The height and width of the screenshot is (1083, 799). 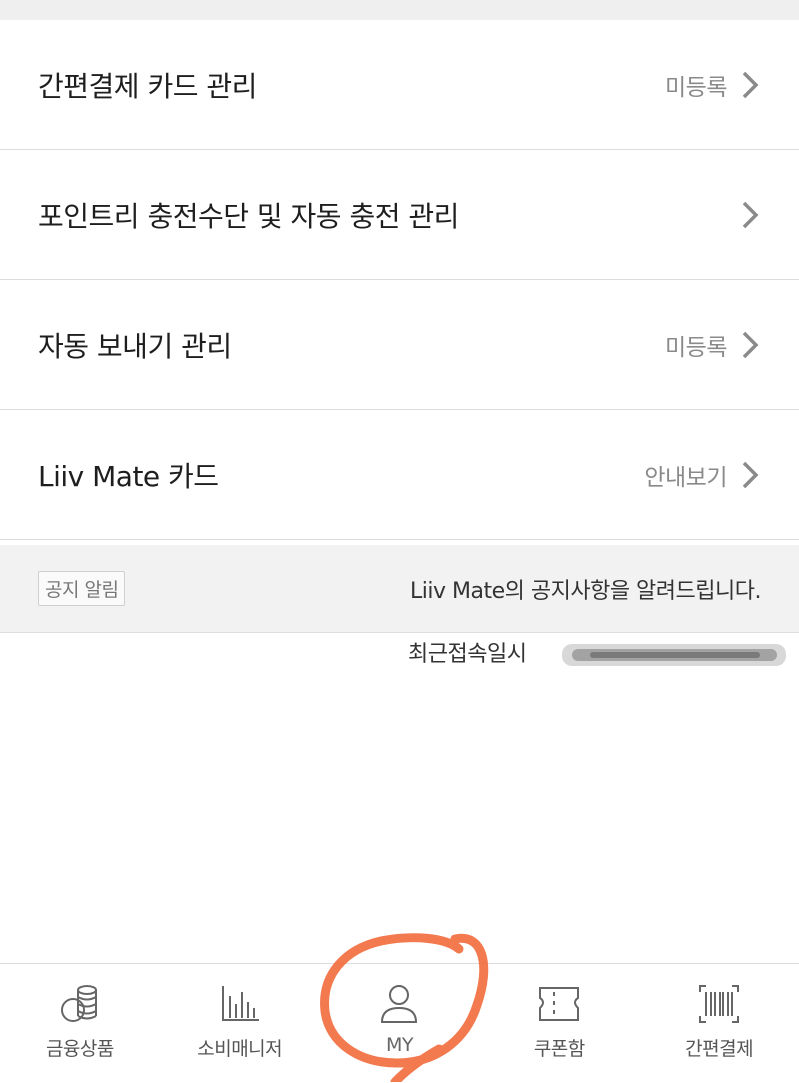 What do you see at coordinates (399, 1004) in the screenshot?
I see `person-icon` at bounding box center [399, 1004].